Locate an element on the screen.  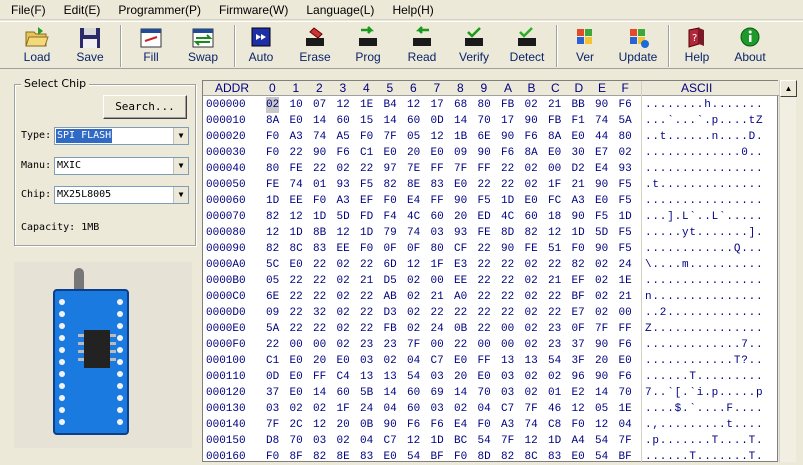
hex-byte: 8A is located at coordinates (531, 153).